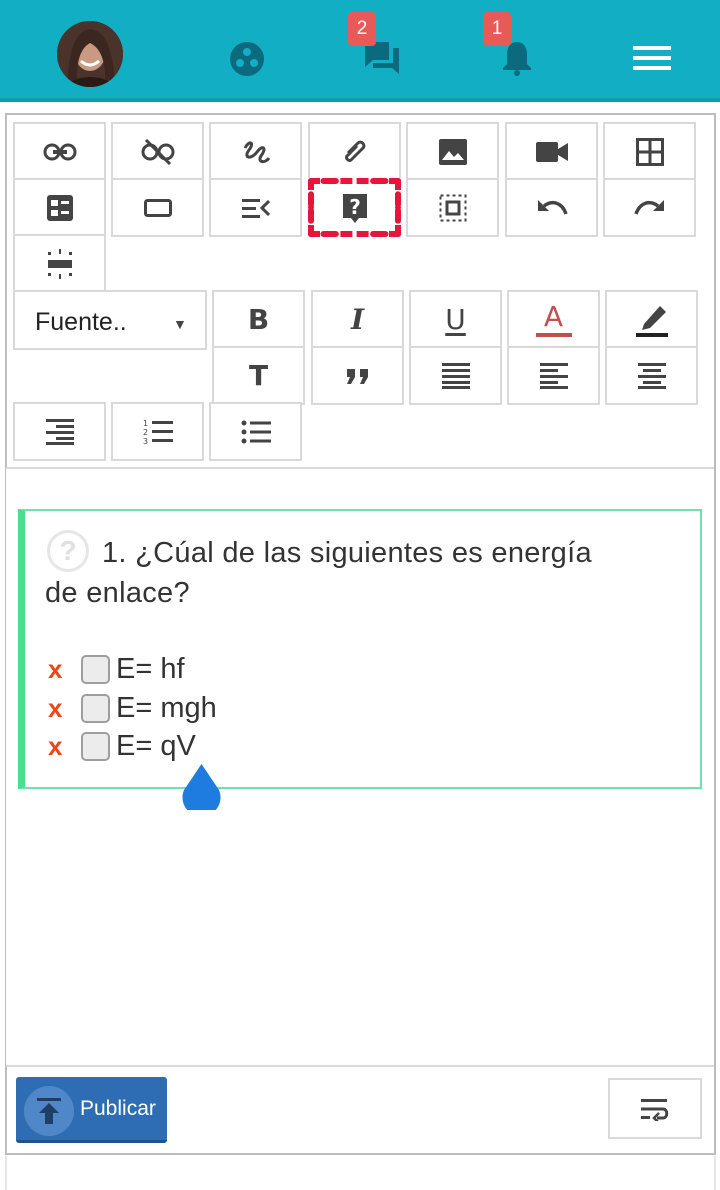 The height and width of the screenshot is (1190, 720). What do you see at coordinates (452, 151) in the screenshot?
I see `insert-image-button` at bounding box center [452, 151].